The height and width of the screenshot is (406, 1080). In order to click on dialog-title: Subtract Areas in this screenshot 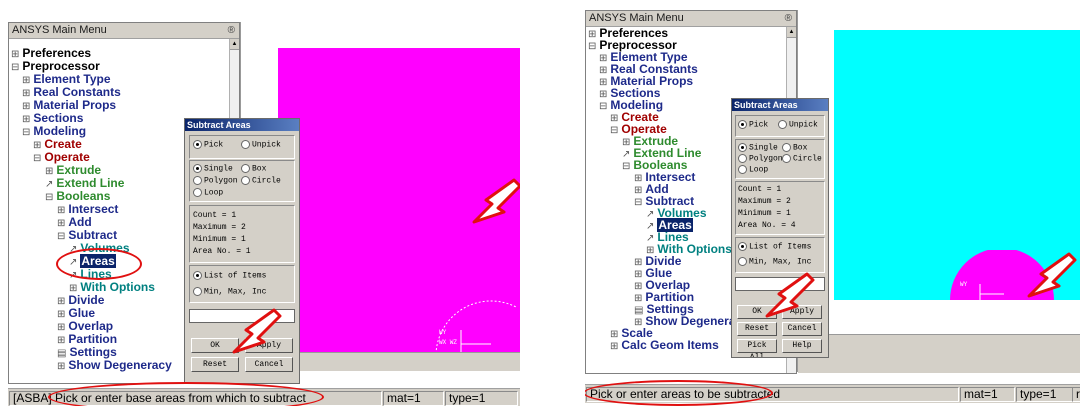, I will do `click(242, 125)`.